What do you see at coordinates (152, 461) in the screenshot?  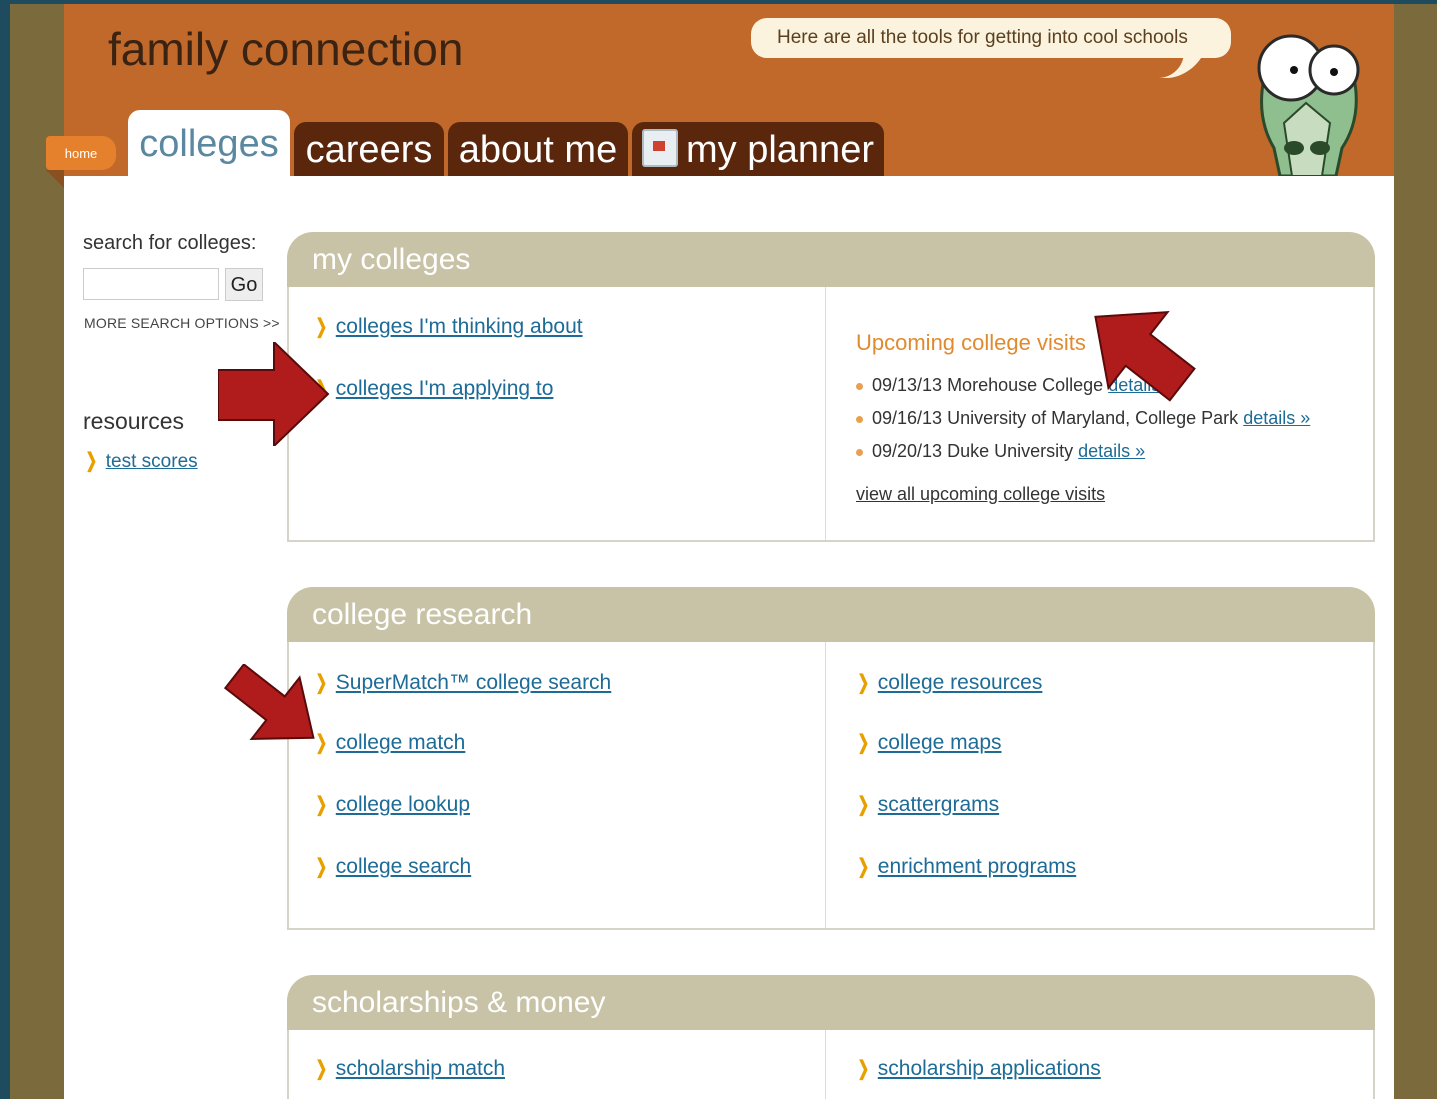 I see `test-scores-link: test scores` at bounding box center [152, 461].